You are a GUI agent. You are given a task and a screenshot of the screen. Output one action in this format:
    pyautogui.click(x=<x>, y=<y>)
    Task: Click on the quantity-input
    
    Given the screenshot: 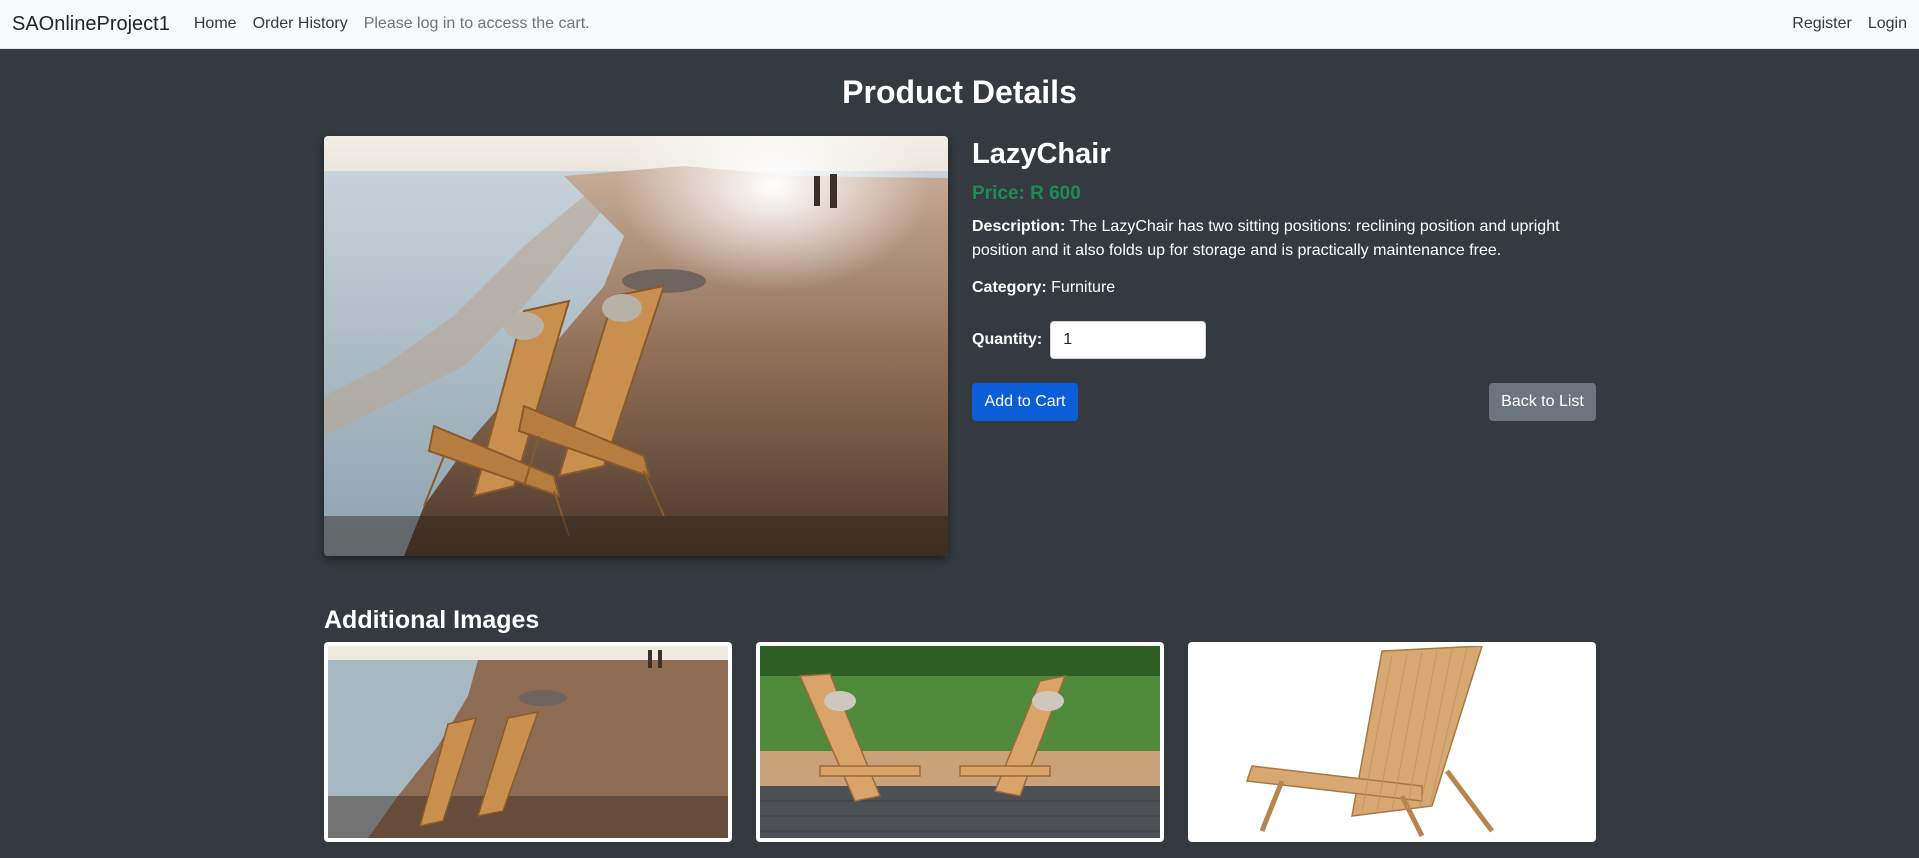 What is the action you would take?
    pyautogui.click(x=1128, y=340)
    